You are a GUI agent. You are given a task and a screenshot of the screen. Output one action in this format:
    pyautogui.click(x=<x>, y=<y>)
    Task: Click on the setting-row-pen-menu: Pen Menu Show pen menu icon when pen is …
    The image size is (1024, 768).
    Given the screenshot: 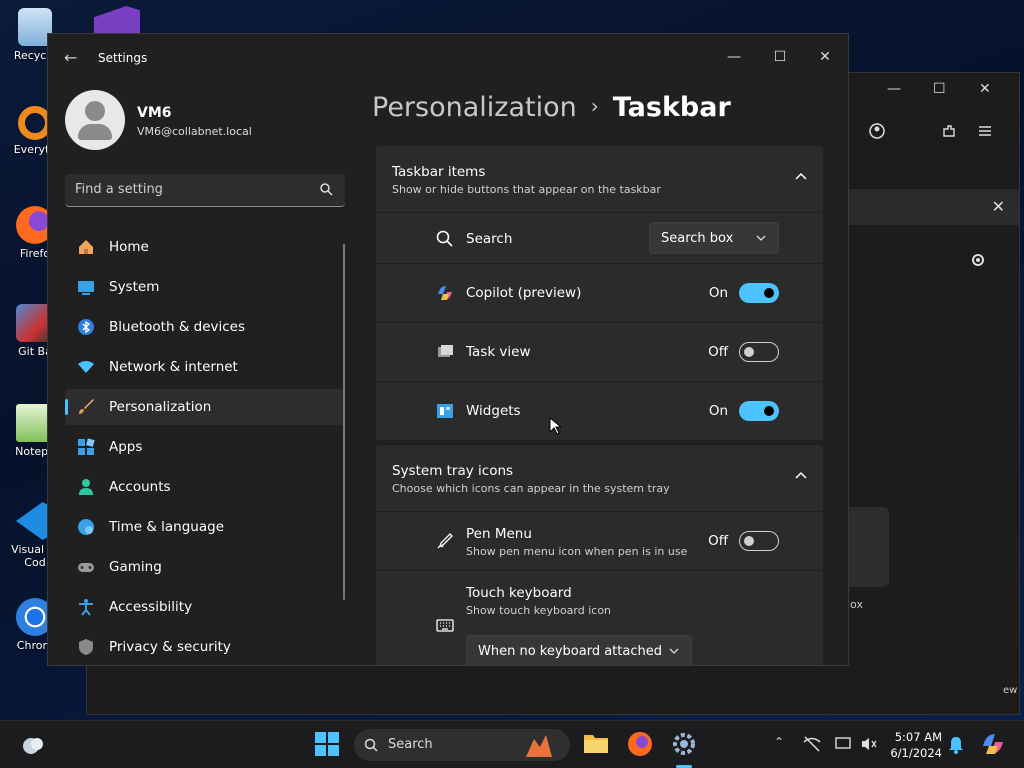 What is the action you would take?
    pyautogui.click(x=599, y=541)
    